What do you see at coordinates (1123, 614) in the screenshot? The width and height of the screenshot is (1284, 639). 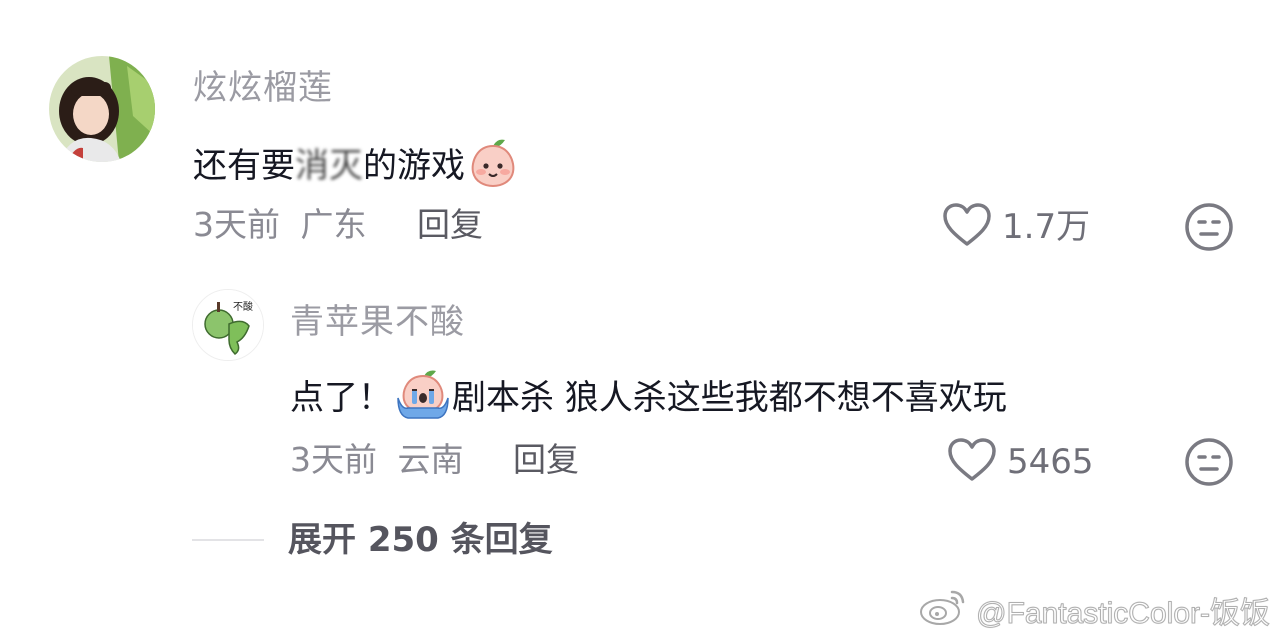 I see `watermark-text: @FantasticColor-饭饭` at bounding box center [1123, 614].